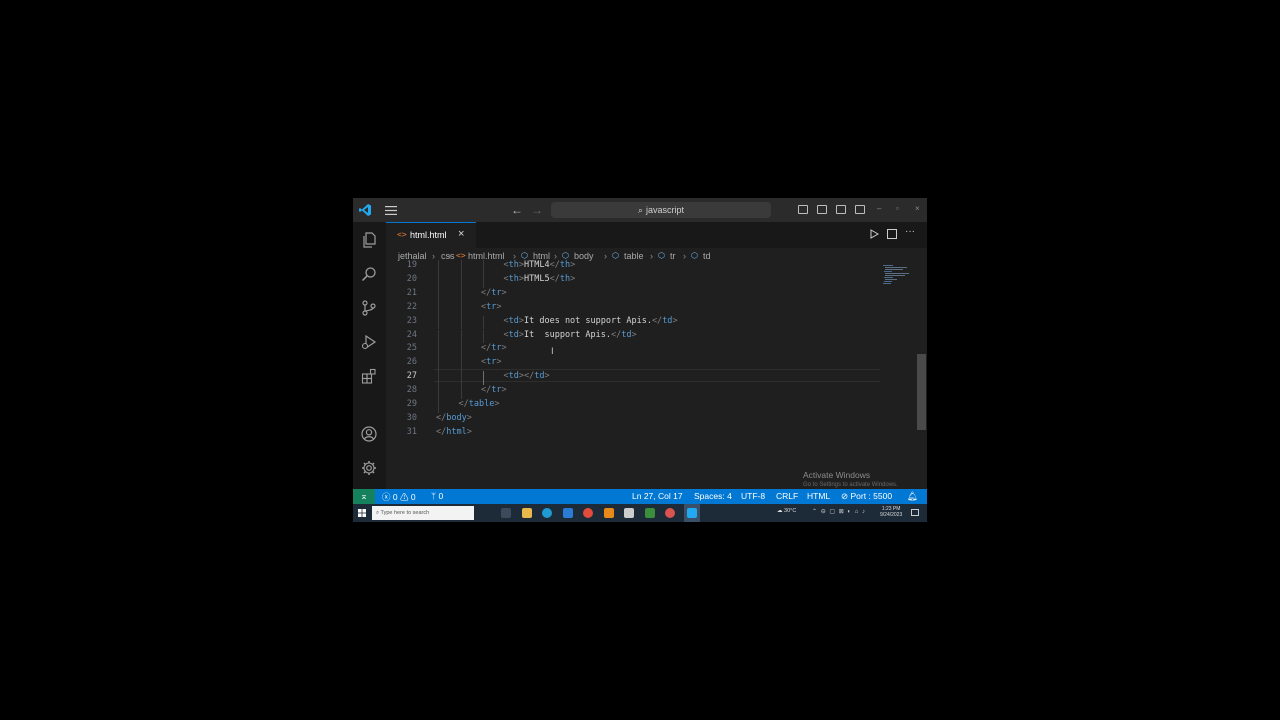  What do you see at coordinates (588, 320) in the screenshot?
I see `text-content: It does not support Apis.` at bounding box center [588, 320].